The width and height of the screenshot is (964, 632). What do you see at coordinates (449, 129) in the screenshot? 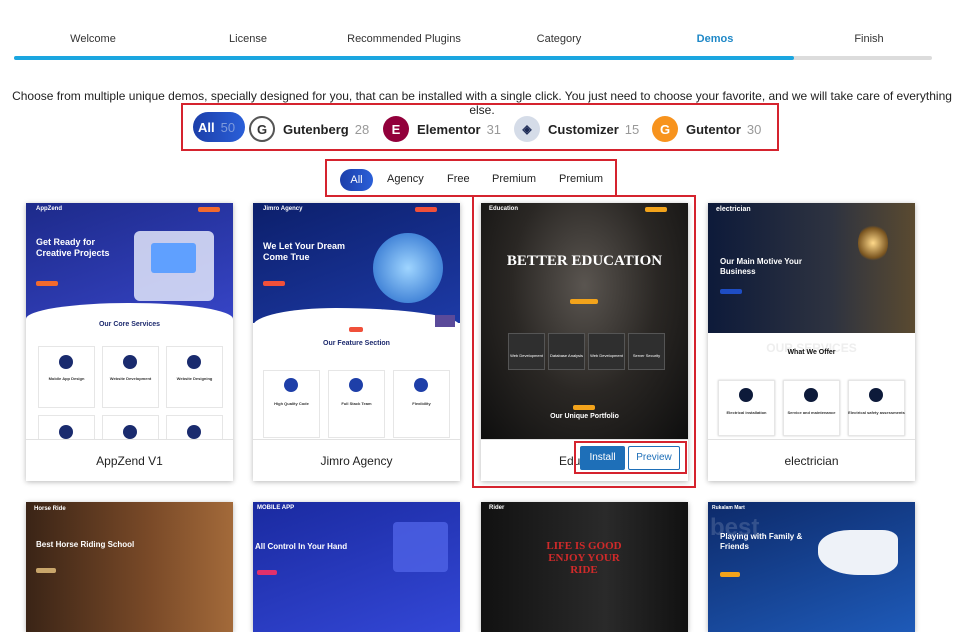
I see `builder-elementor-label: Elementor` at bounding box center [449, 129].